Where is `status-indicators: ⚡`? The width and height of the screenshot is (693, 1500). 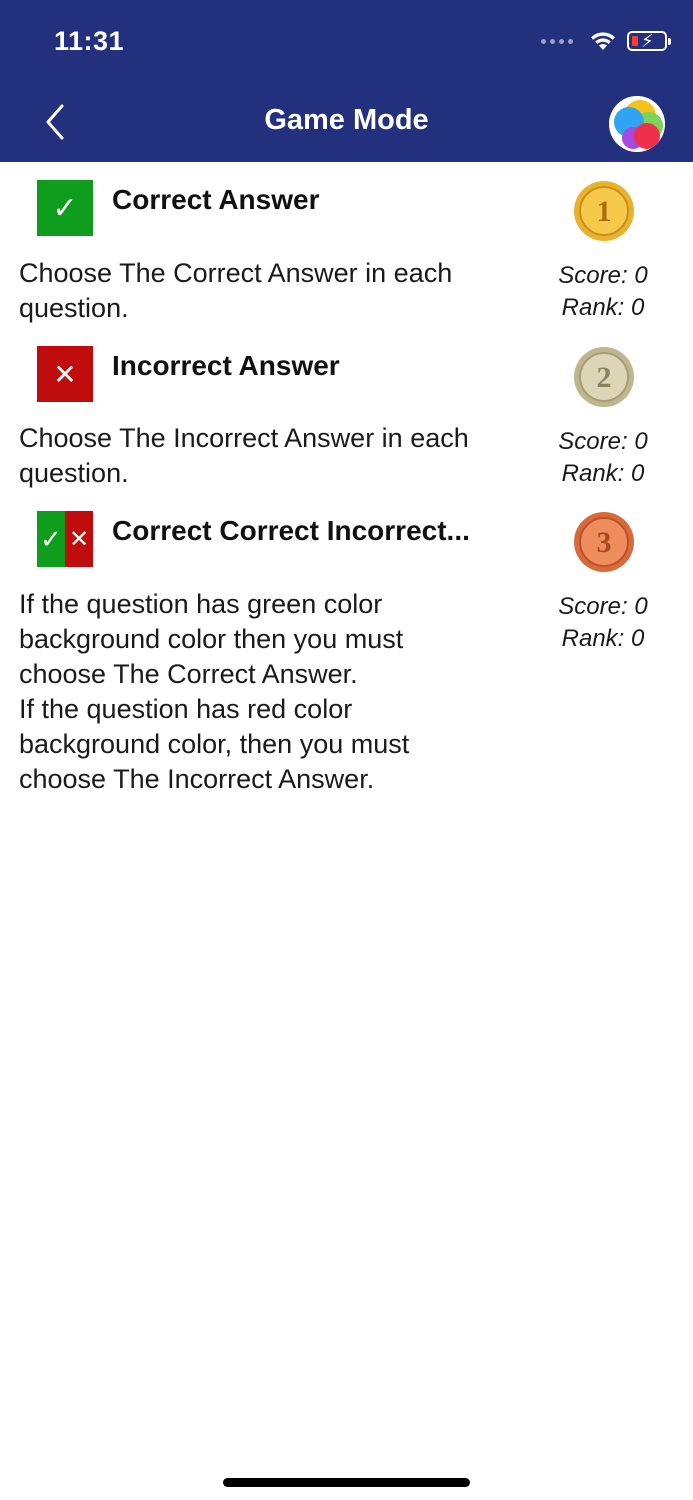 status-indicators: ⚡ is located at coordinates (606, 41).